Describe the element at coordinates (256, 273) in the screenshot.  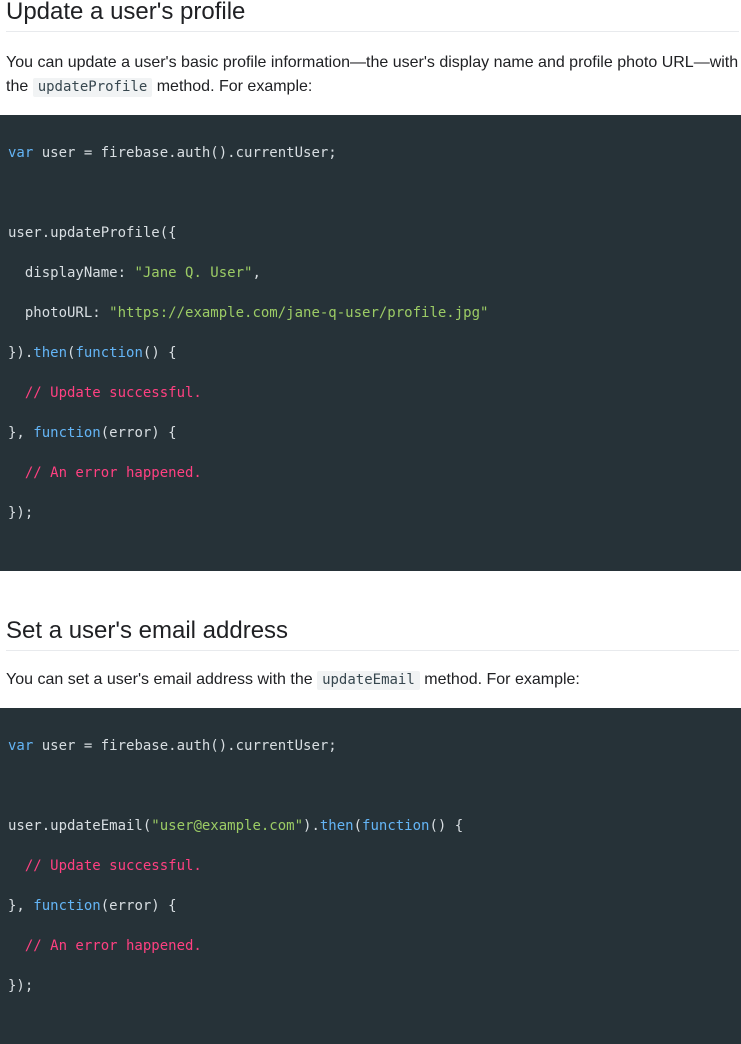
I see `code-text: ,` at that location.